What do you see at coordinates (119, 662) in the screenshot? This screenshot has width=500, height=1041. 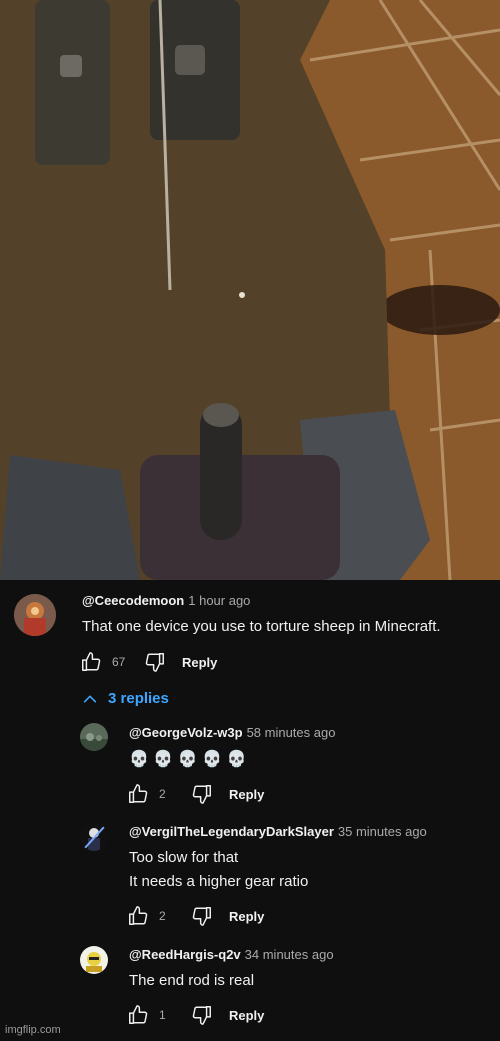 I see `like-count: 67` at bounding box center [119, 662].